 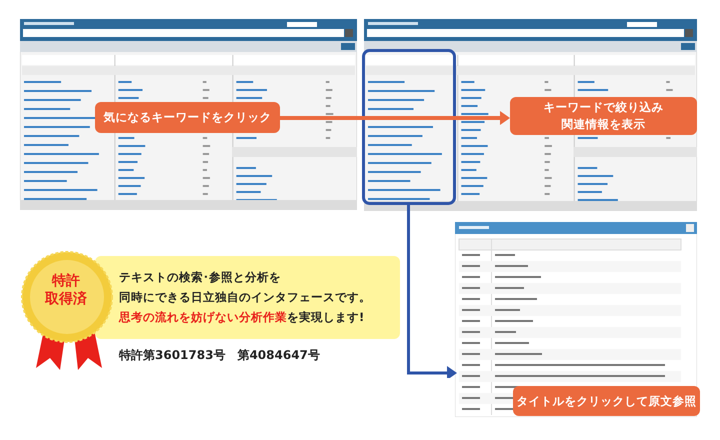 I want to click on callout-text: タイトルをクリックして原文参照, so click(x=606, y=401).